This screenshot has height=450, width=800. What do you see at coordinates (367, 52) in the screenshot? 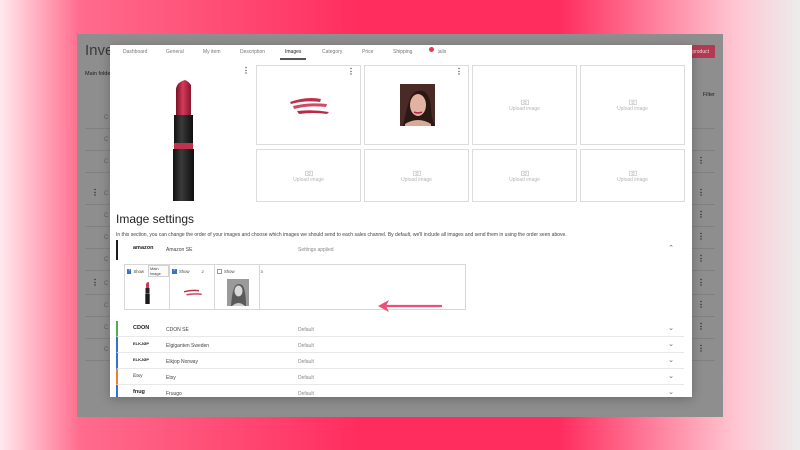
I see `tab-price: Price` at bounding box center [367, 52].